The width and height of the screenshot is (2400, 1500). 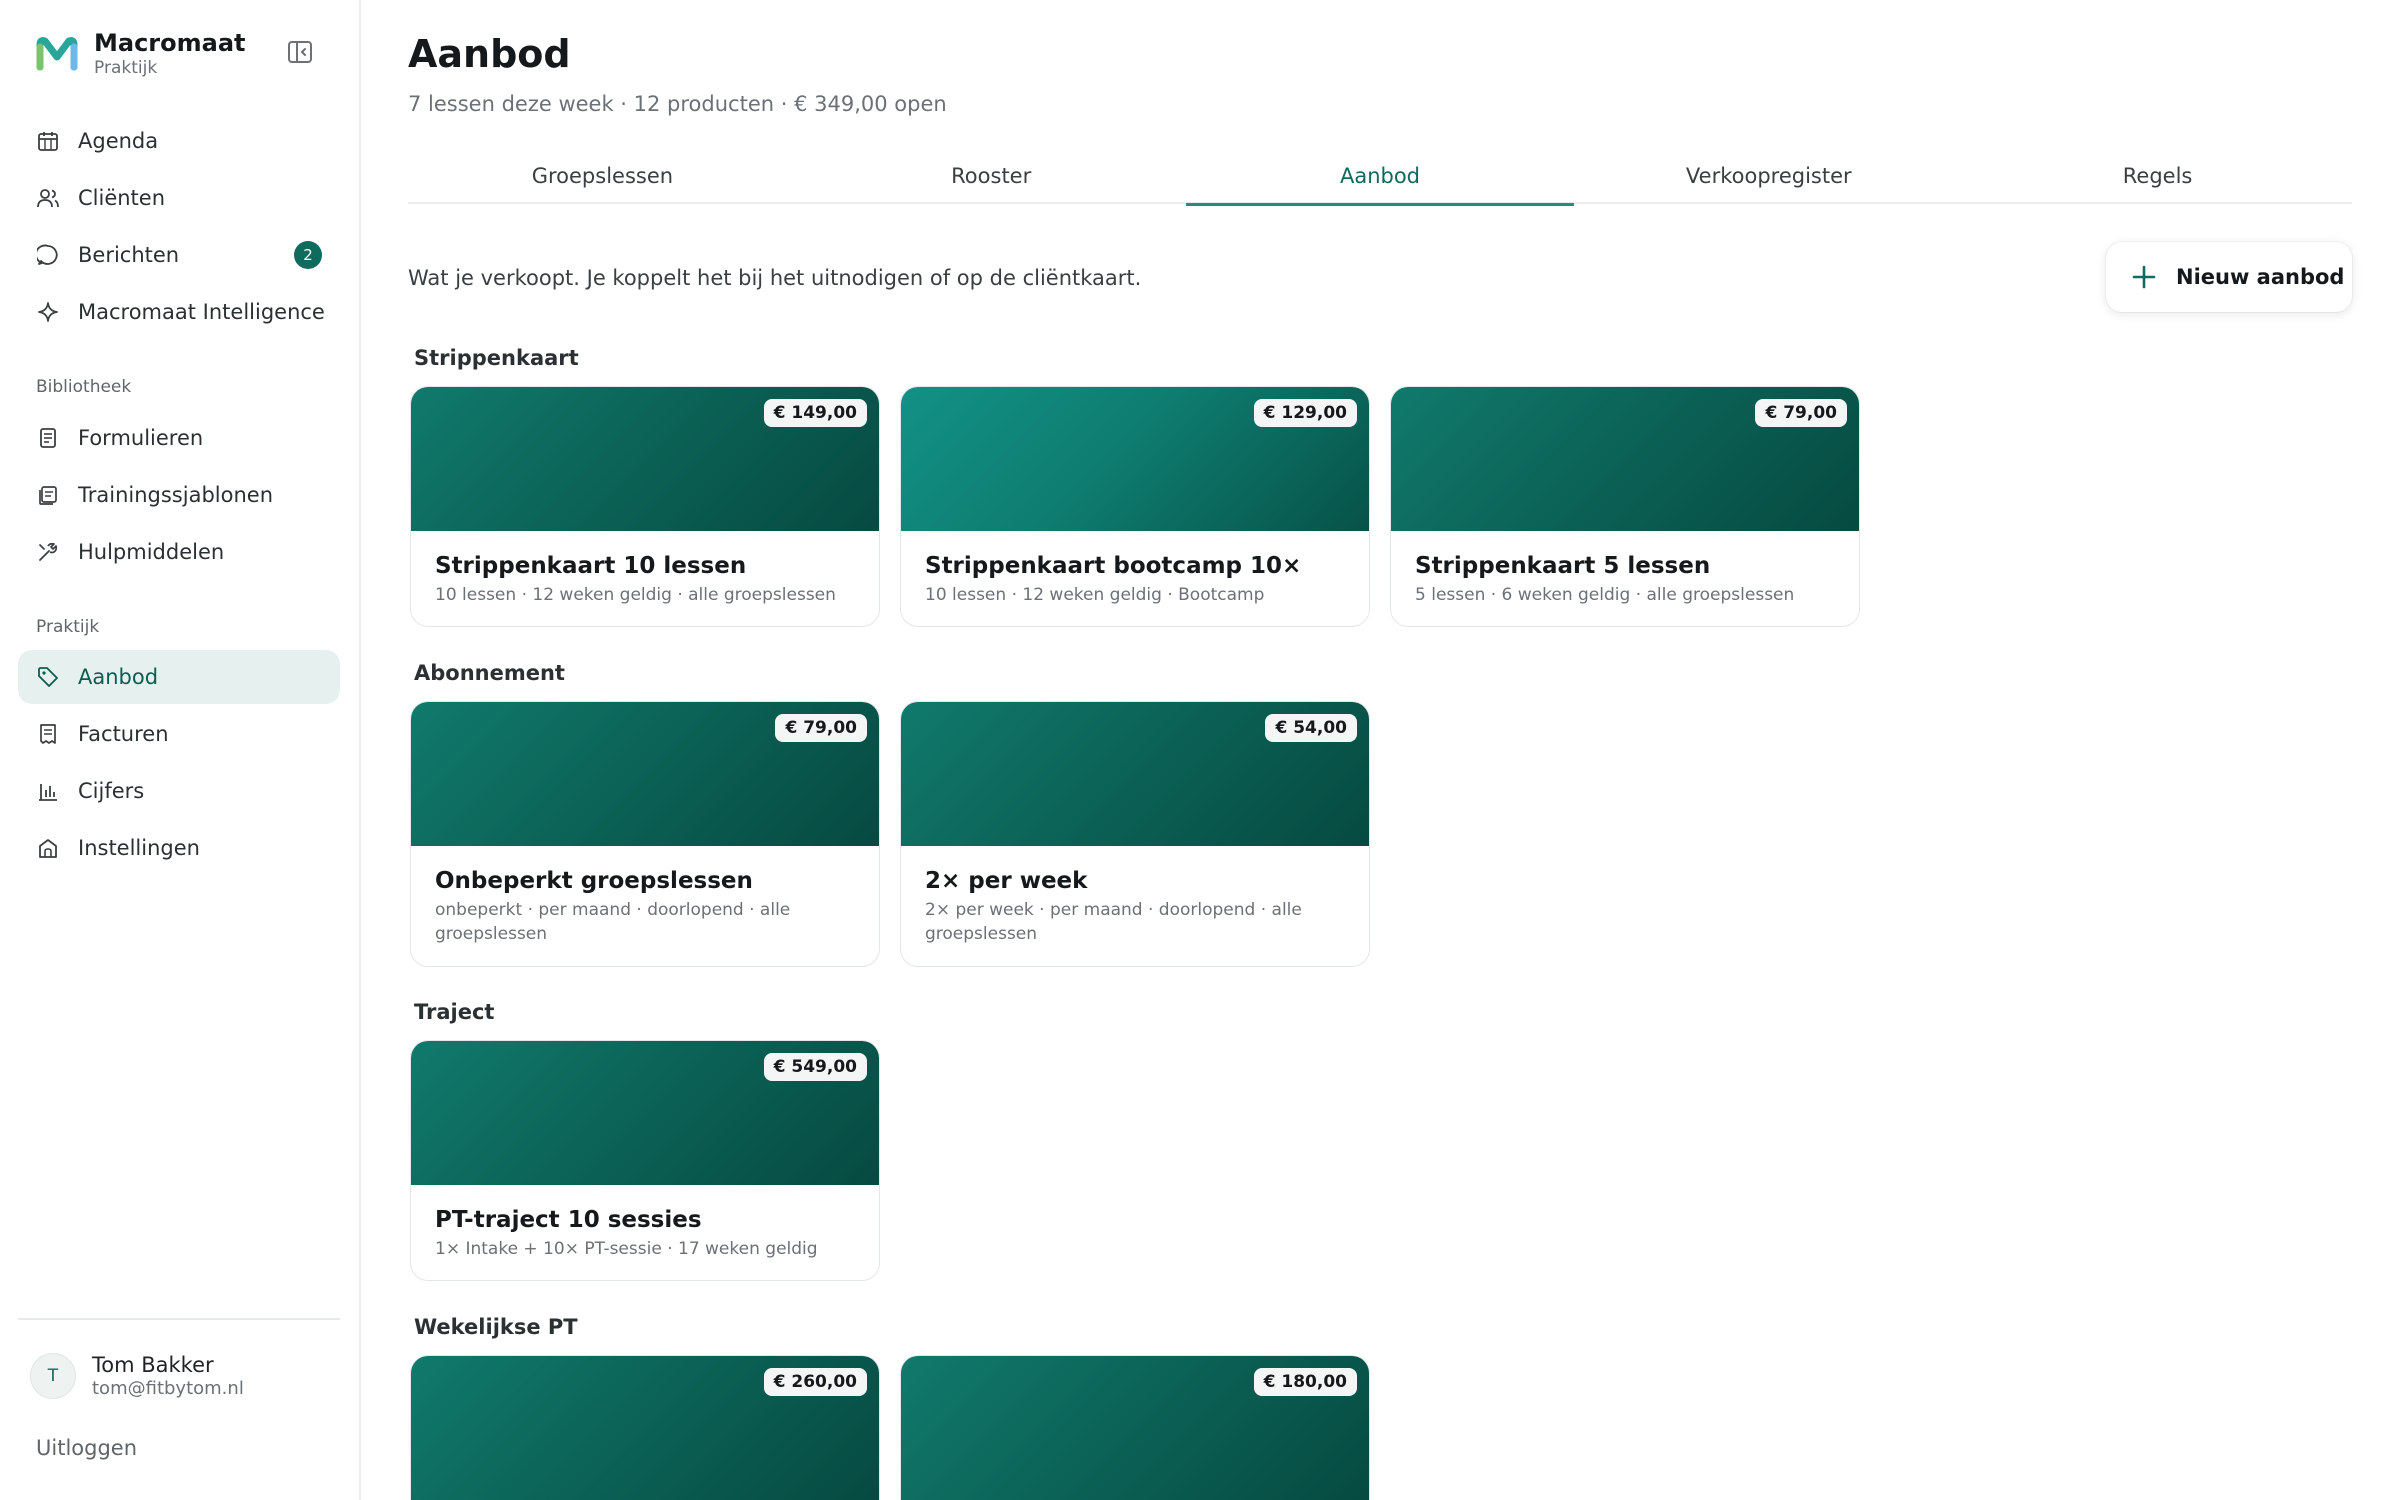 I want to click on sidebar-item-aanbod: Aanbod, so click(x=179, y=677).